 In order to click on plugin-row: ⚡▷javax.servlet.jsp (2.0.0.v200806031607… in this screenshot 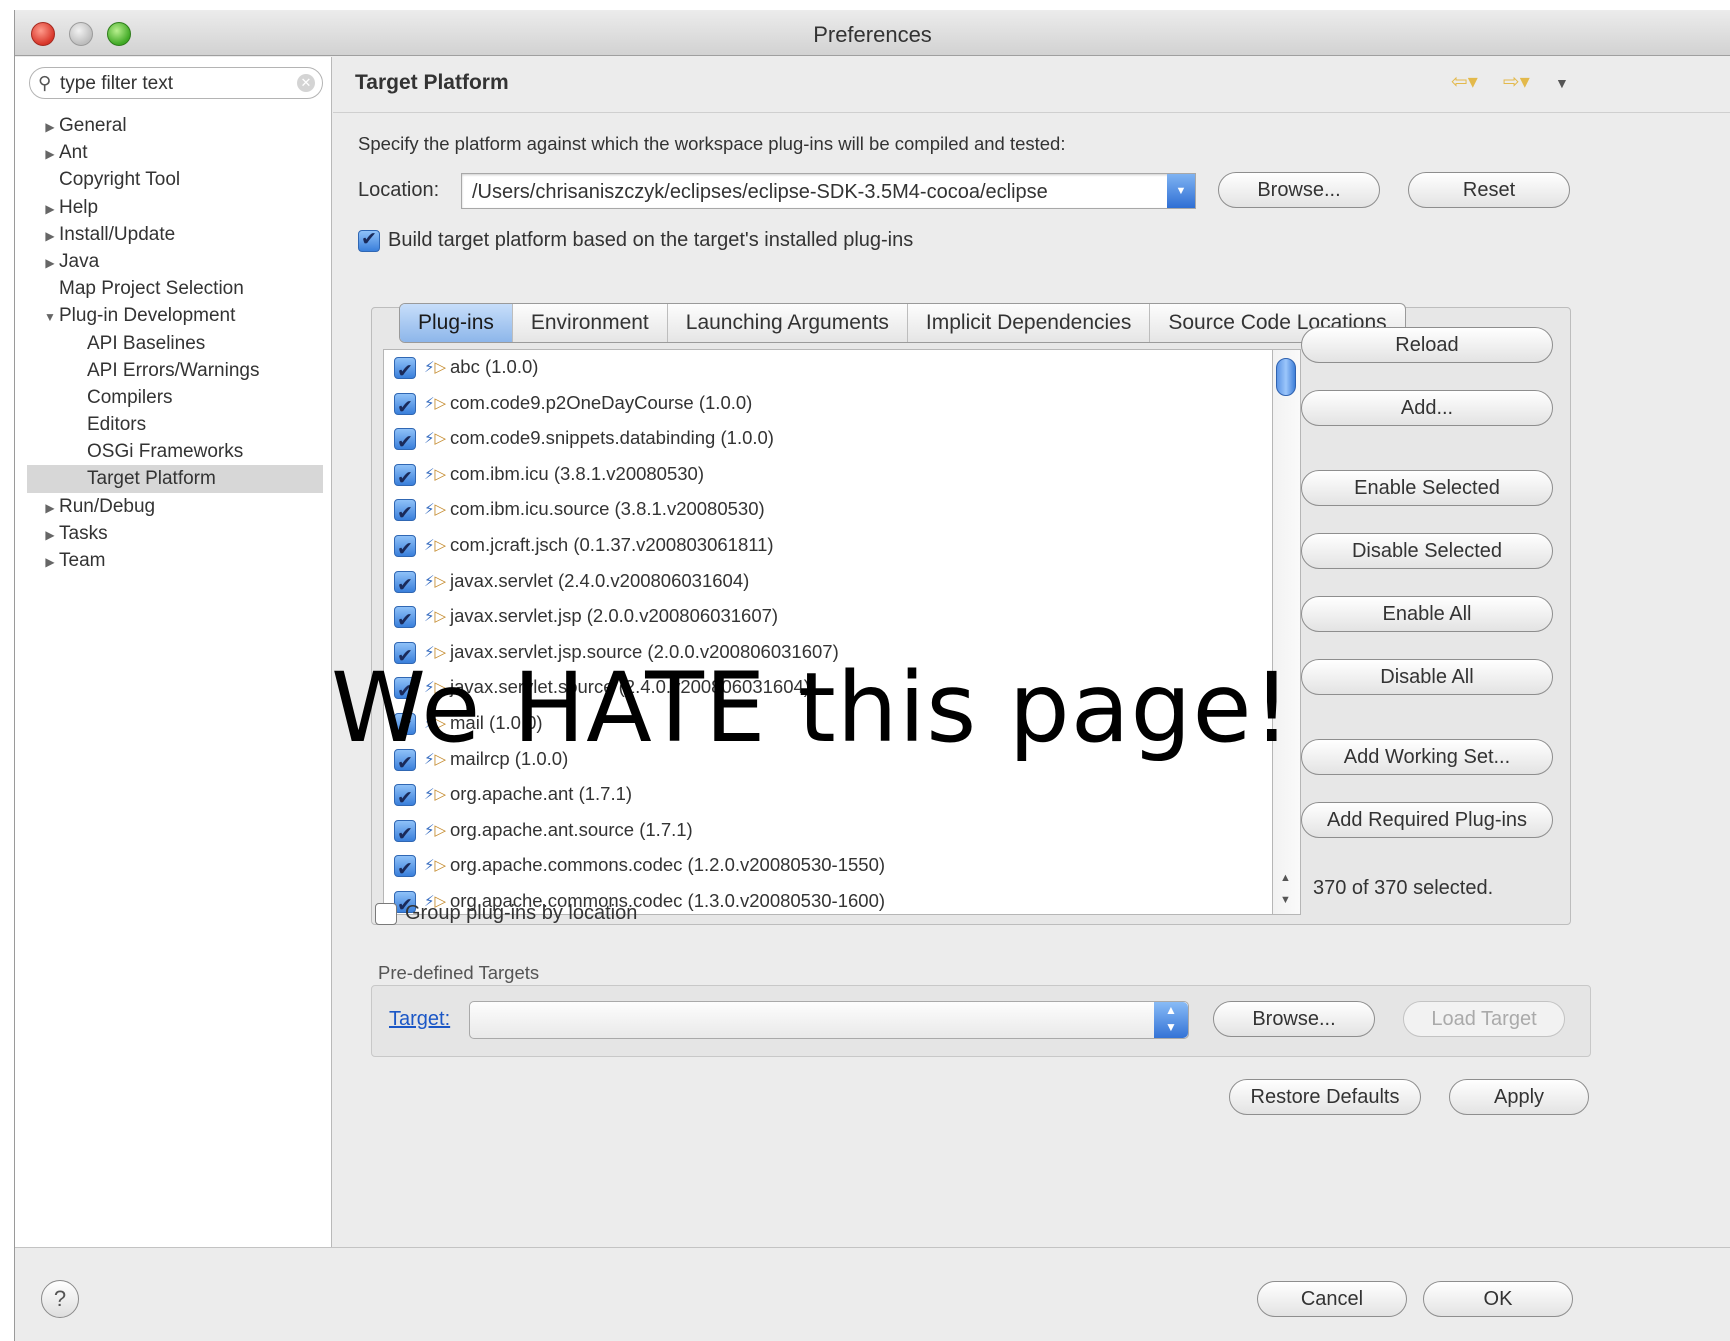, I will do `click(828, 618)`.